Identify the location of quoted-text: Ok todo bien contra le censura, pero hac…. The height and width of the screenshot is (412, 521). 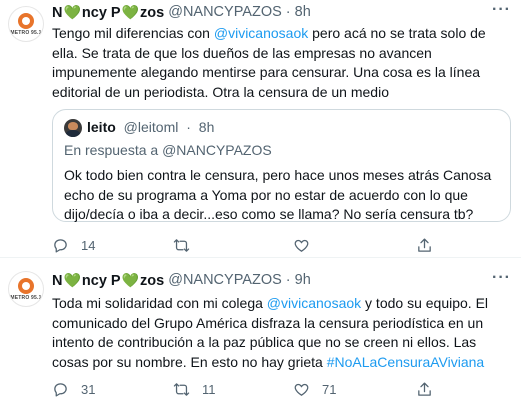
(278, 194).